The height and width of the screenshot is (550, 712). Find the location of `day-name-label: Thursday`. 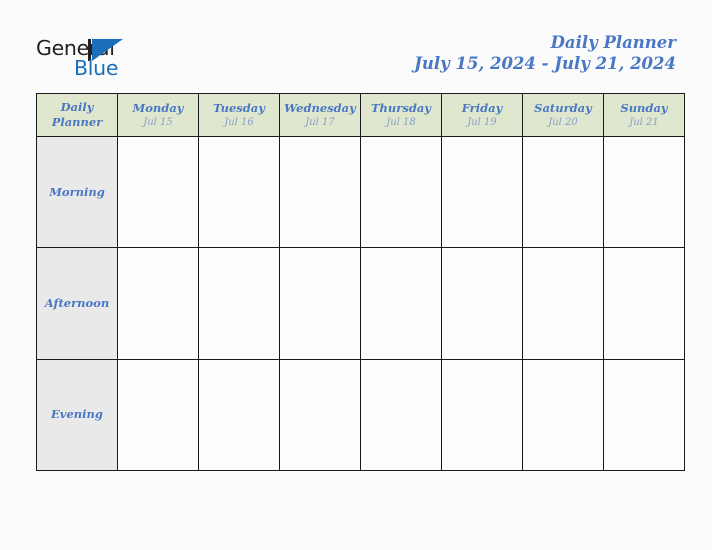

day-name-label: Thursday is located at coordinates (401, 107).